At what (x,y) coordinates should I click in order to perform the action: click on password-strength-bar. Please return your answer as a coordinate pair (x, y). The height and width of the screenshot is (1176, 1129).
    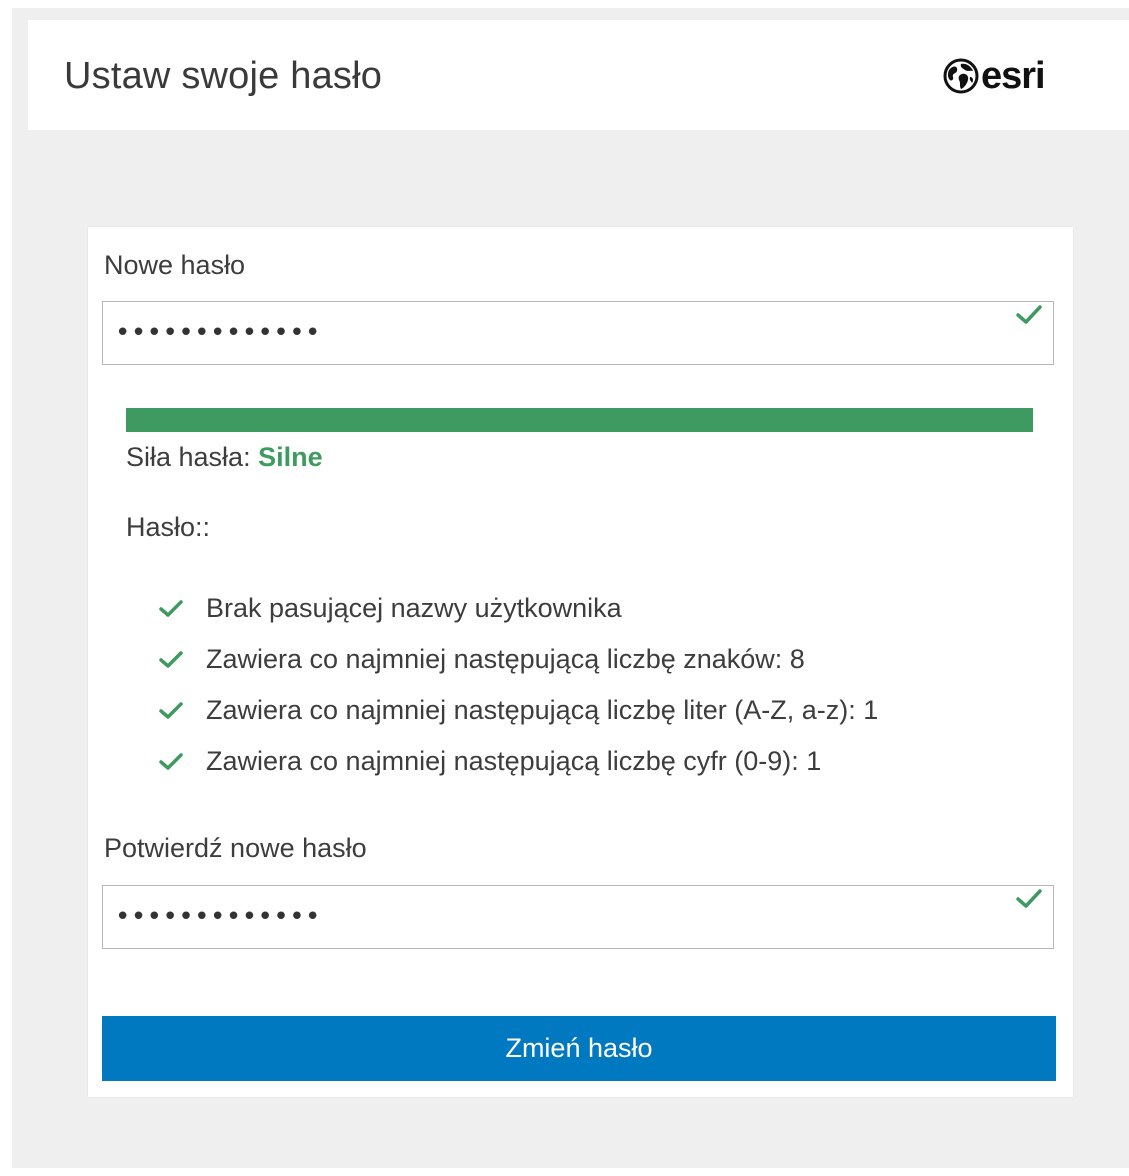
    Looking at the image, I should click on (579, 420).